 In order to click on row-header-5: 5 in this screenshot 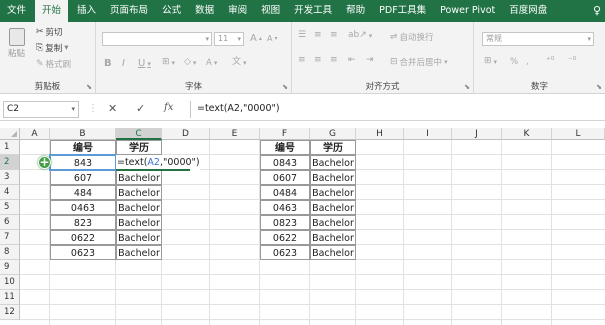, I will do `click(10, 207)`.